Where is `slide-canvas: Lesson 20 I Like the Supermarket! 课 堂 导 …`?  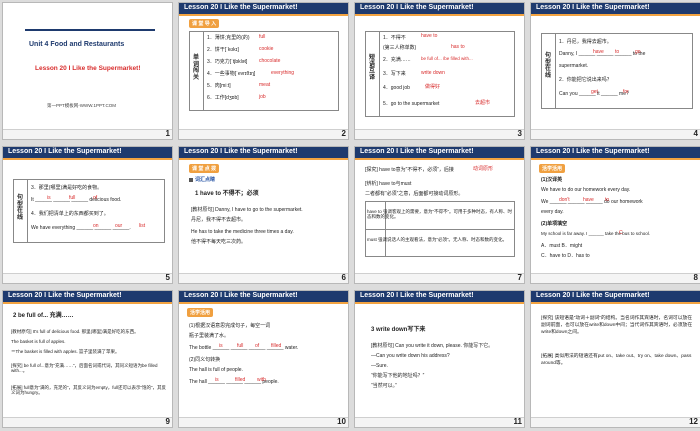 slide-canvas: Lesson 20 I Like the Supermarket! 课 堂 导 … is located at coordinates (263, 67).